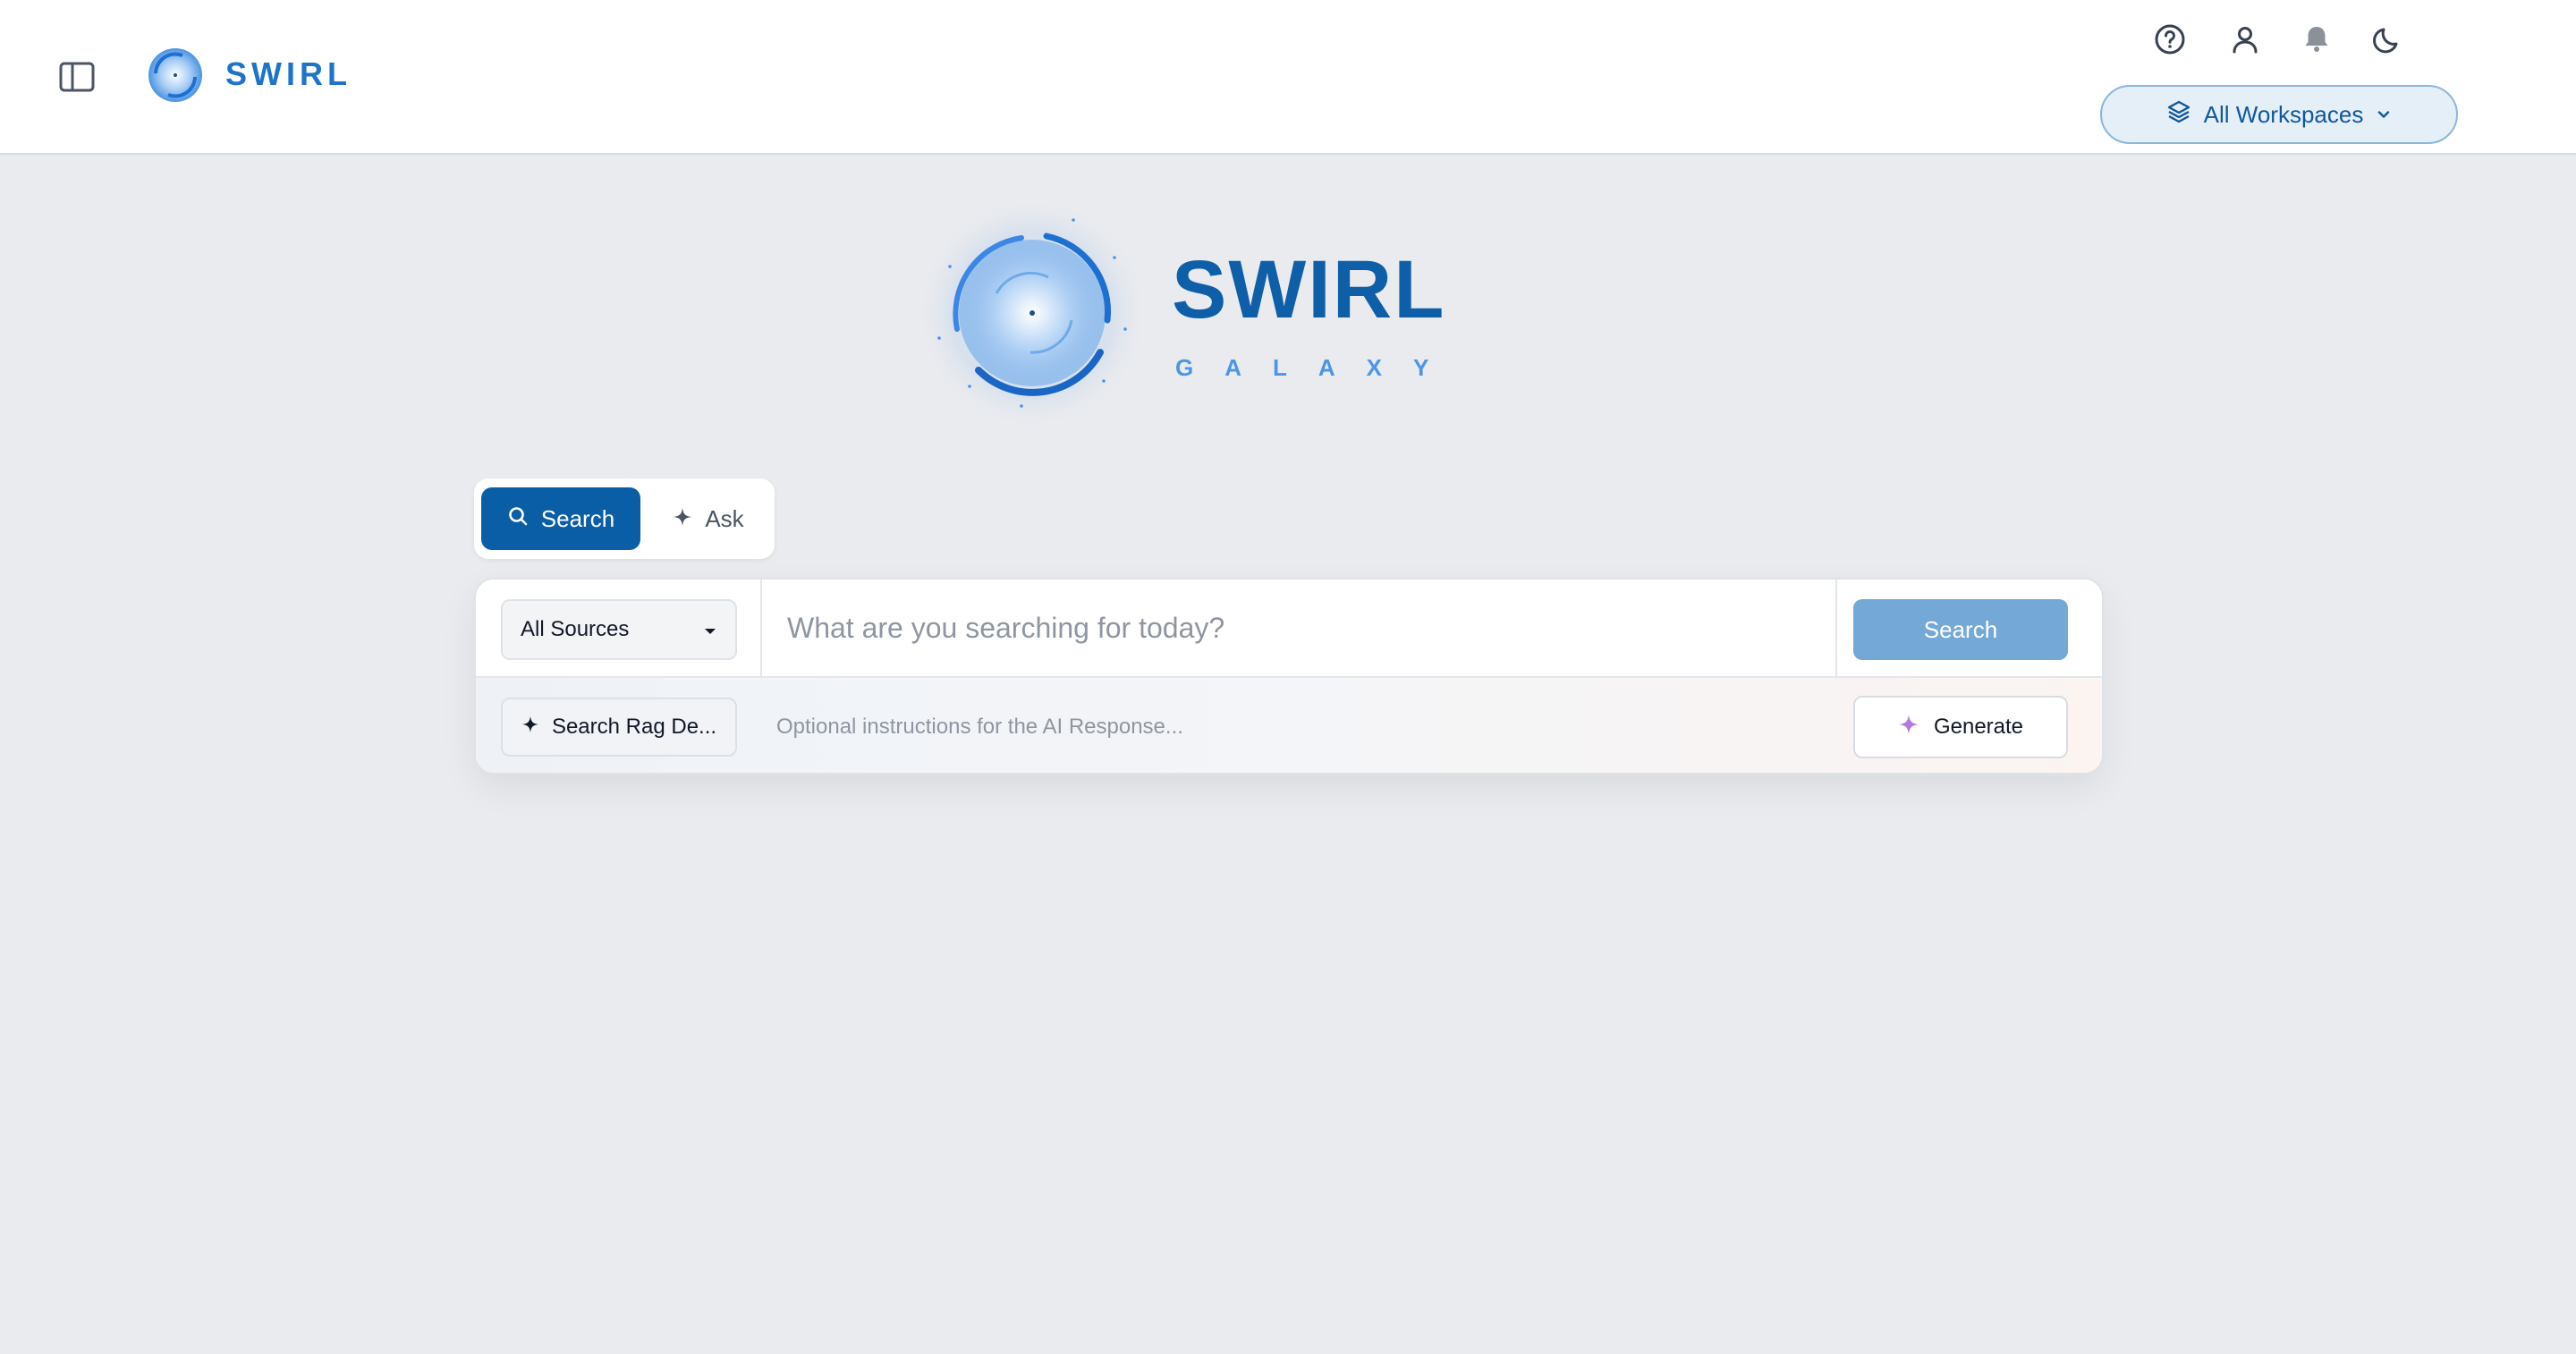 The image size is (2576, 1354). I want to click on help-icon, so click(2170, 39).